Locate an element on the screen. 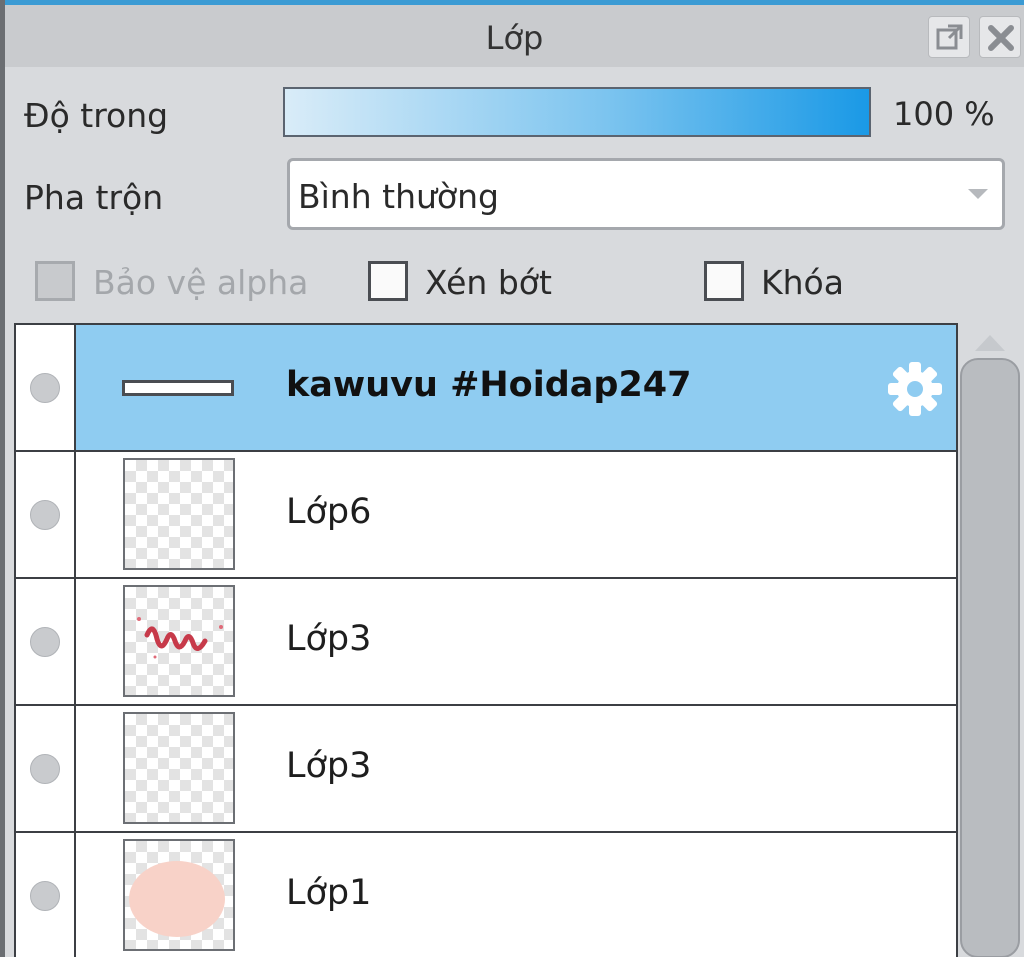  scrollbar-thumb is located at coordinates (990, 657).